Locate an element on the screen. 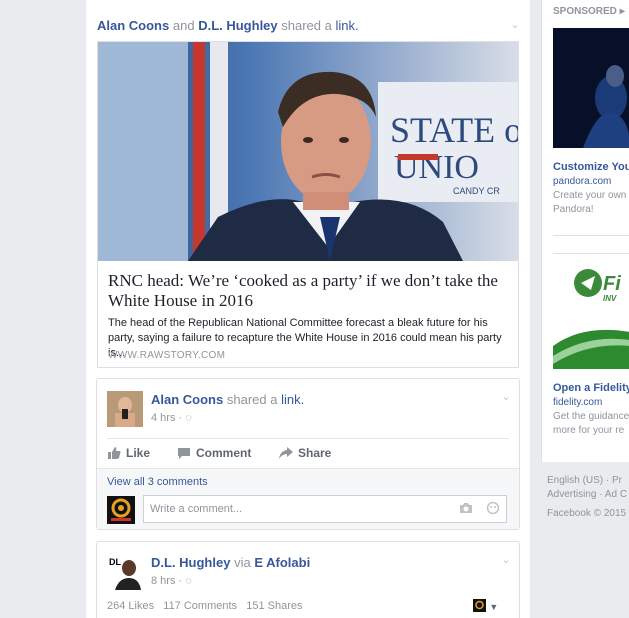  avatar is located at coordinates (125, 409).